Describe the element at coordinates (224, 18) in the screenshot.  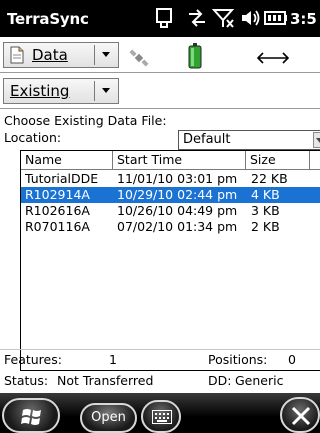
I see `signal-off-icon` at that location.